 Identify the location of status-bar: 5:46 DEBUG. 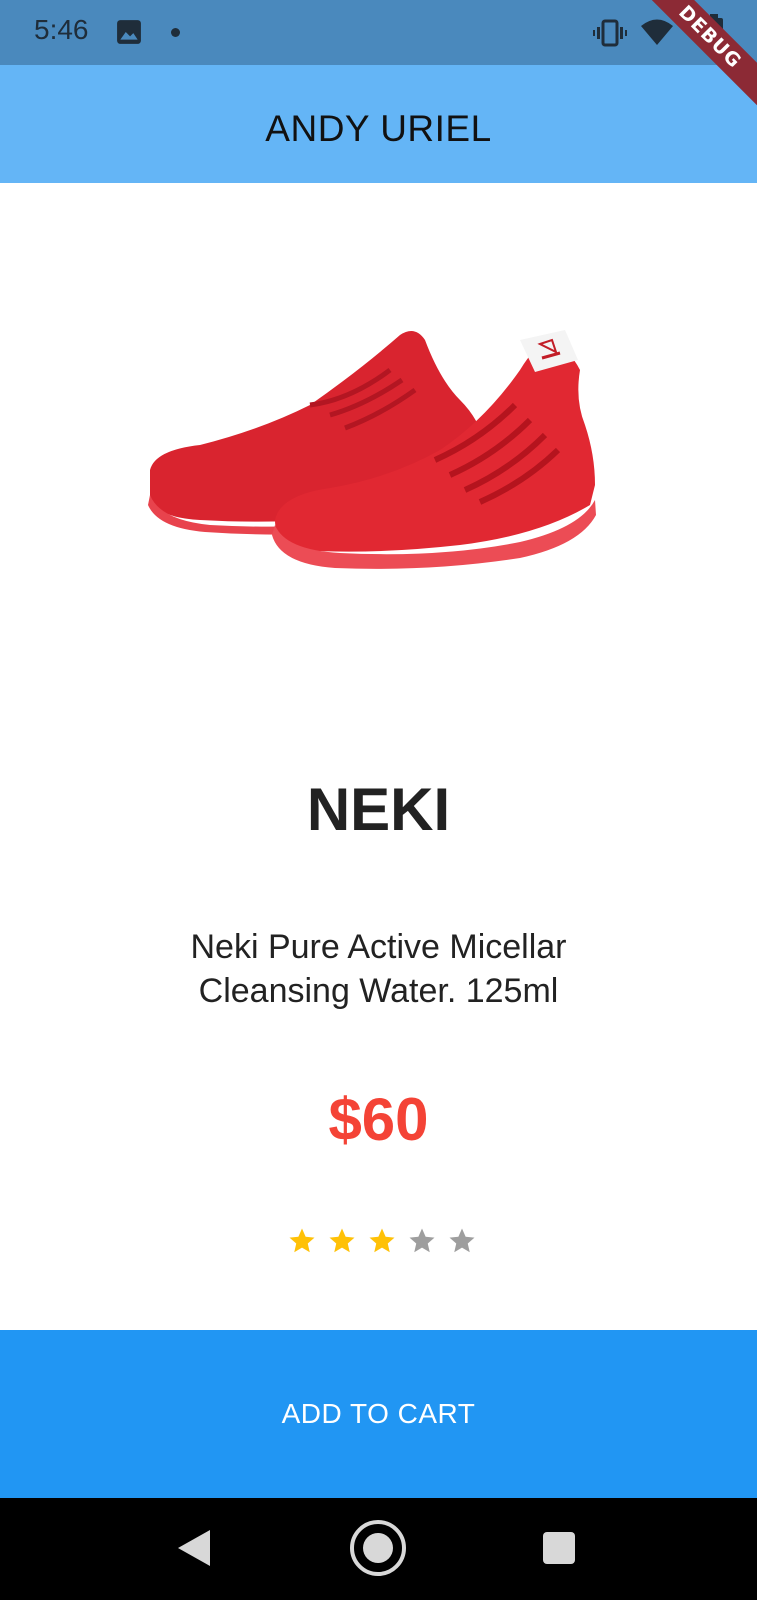
(378, 61).